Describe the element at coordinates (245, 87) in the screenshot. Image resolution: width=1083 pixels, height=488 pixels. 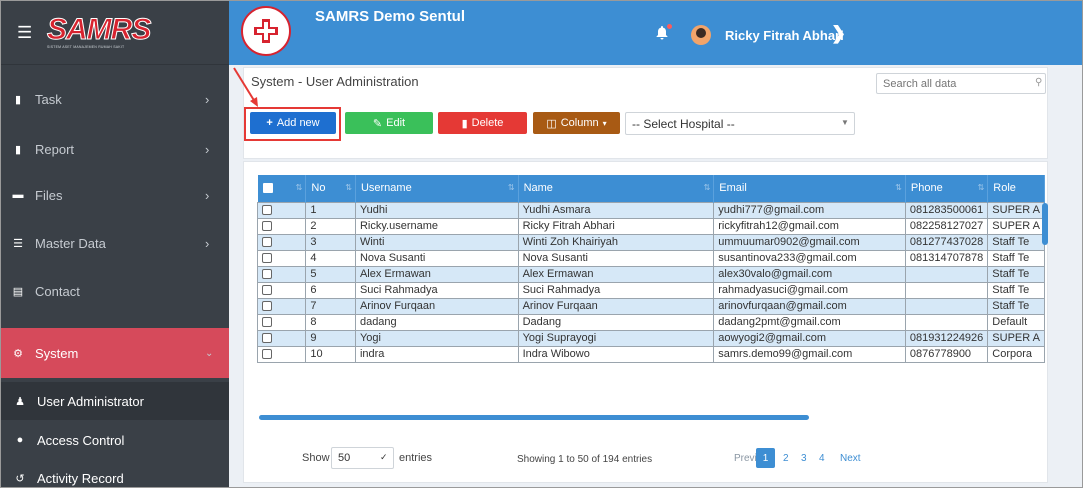
I see `annotation-arrow-icon` at that location.